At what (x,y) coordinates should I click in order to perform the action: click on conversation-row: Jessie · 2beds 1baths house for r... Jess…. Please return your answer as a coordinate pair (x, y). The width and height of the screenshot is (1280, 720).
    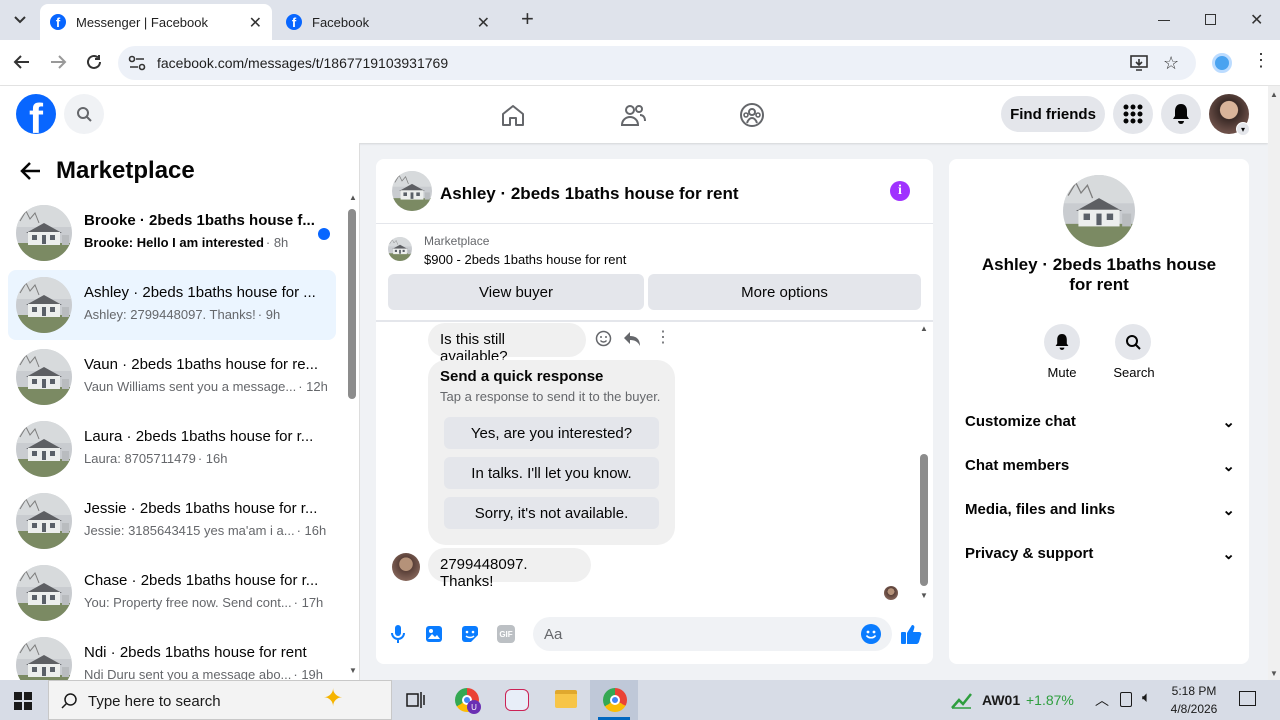
    Looking at the image, I should click on (172, 521).